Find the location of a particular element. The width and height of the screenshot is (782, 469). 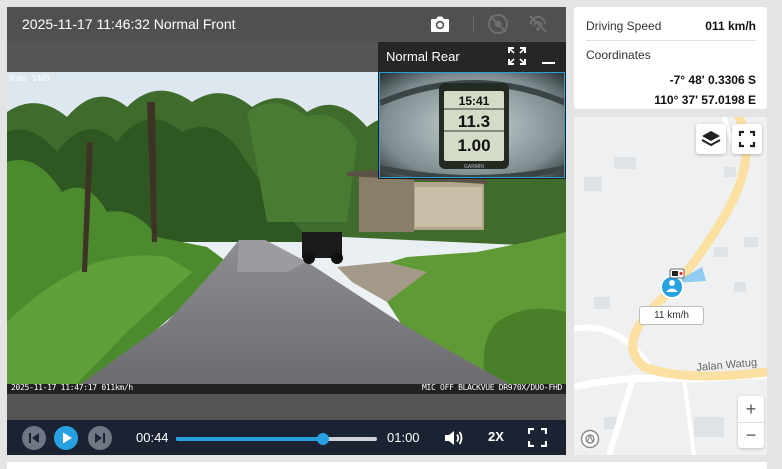

duration: 01:00 is located at coordinates (403, 437).